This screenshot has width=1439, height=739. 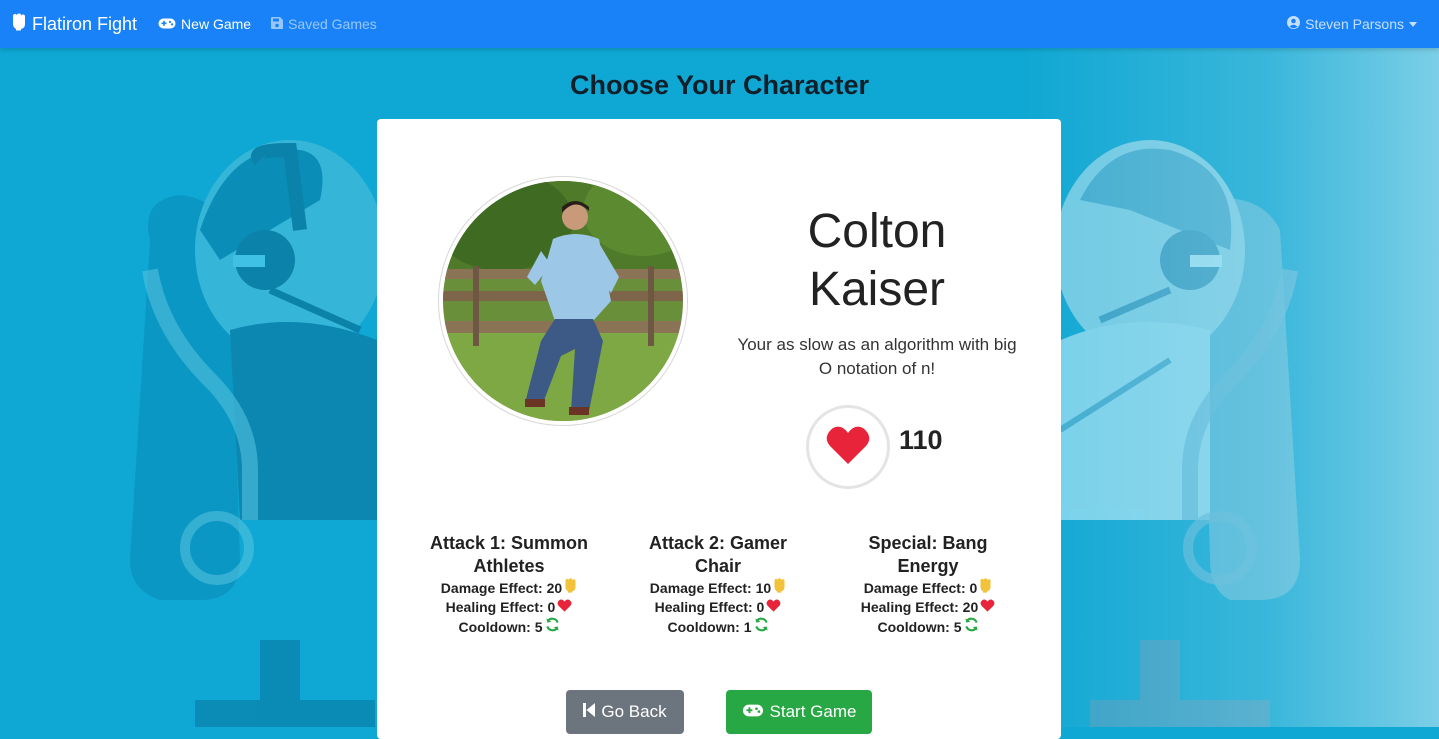 I want to click on chevron-down-icon, so click(x=1413, y=24).